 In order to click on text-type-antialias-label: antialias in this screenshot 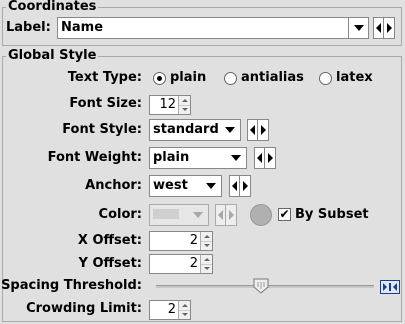, I will do `click(272, 78)`.